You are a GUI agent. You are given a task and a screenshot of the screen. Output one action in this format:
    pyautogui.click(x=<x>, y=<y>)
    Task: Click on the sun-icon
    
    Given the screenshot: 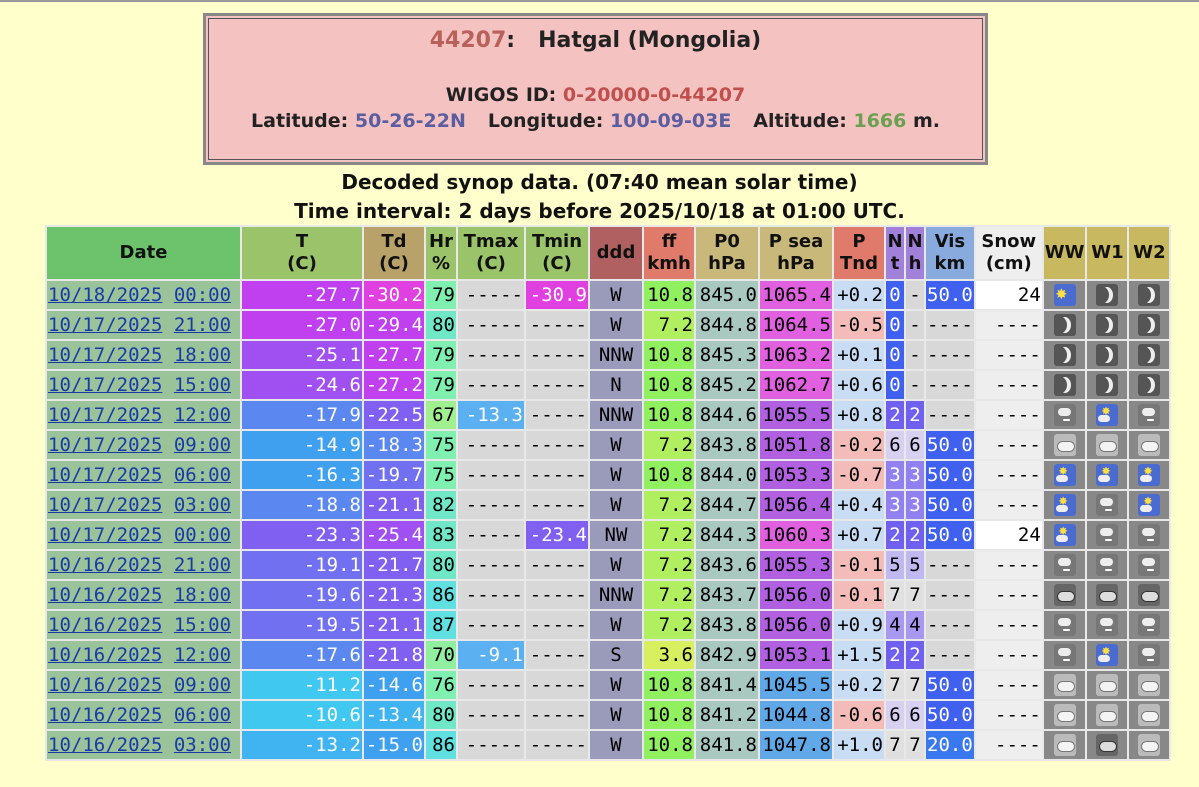 What is the action you would take?
    pyautogui.click(x=1064, y=294)
    